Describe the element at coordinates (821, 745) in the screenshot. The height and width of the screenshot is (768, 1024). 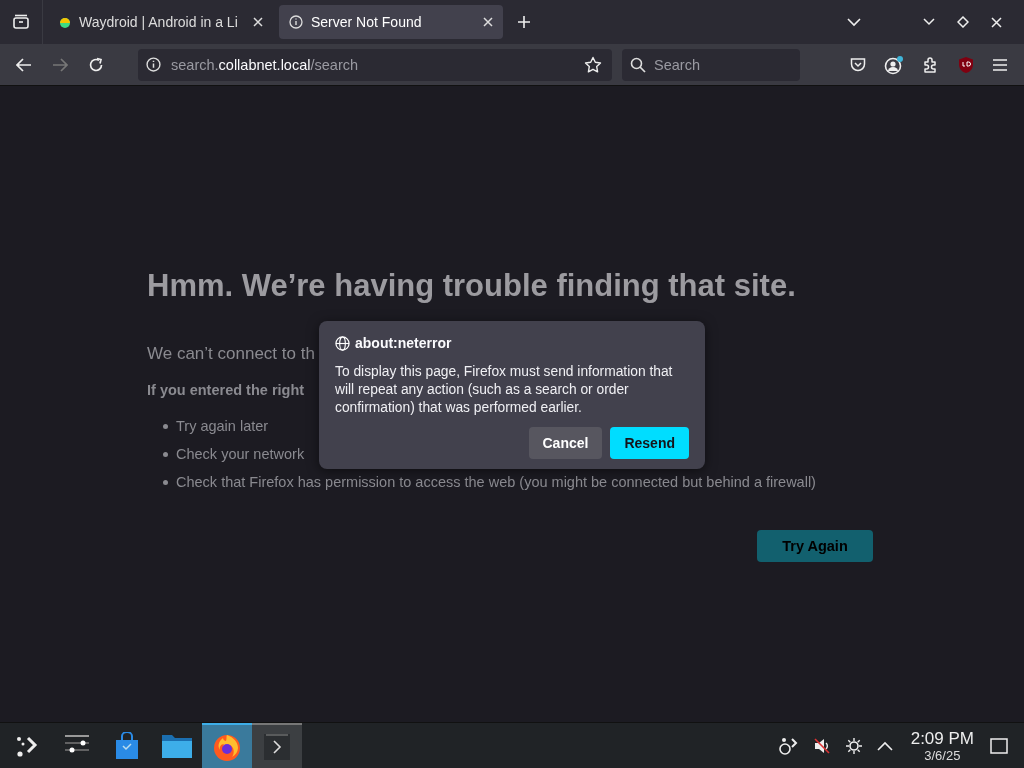
I see `muted-speaker-icon` at that location.